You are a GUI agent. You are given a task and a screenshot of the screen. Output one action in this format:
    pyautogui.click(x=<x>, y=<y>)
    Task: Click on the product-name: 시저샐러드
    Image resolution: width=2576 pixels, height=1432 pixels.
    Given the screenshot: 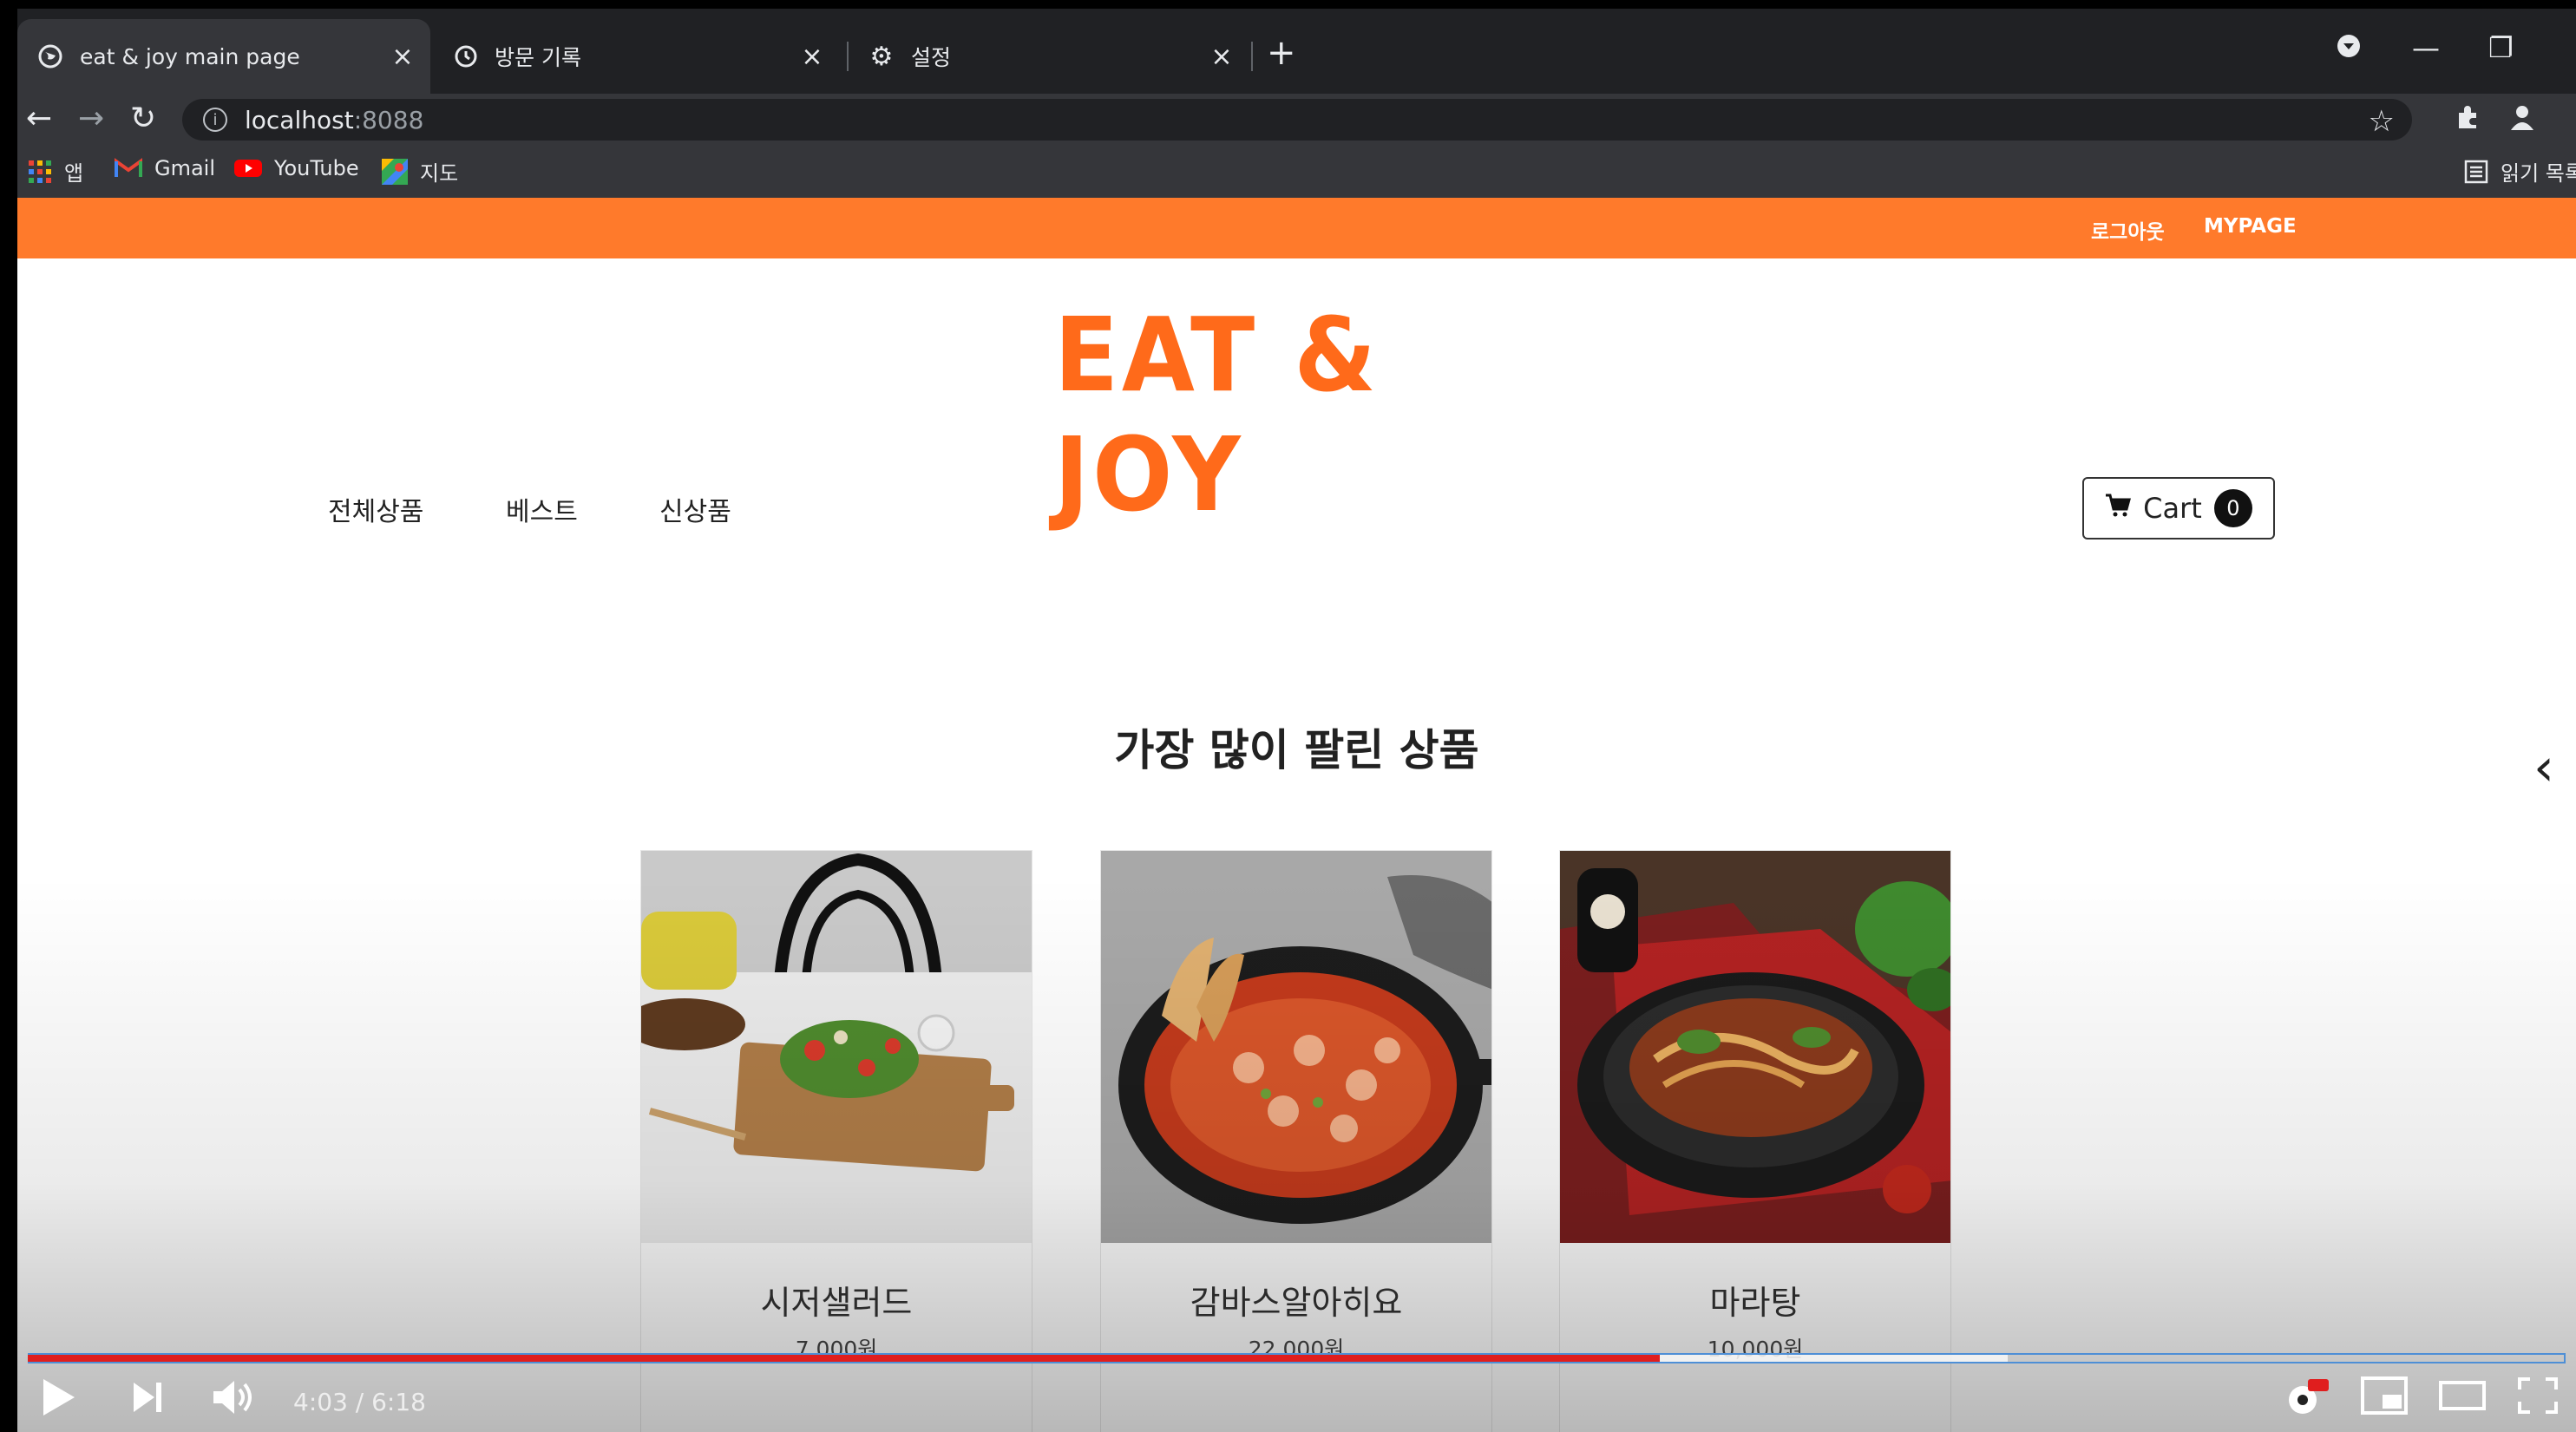 What is the action you would take?
    pyautogui.click(x=836, y=1300)
    